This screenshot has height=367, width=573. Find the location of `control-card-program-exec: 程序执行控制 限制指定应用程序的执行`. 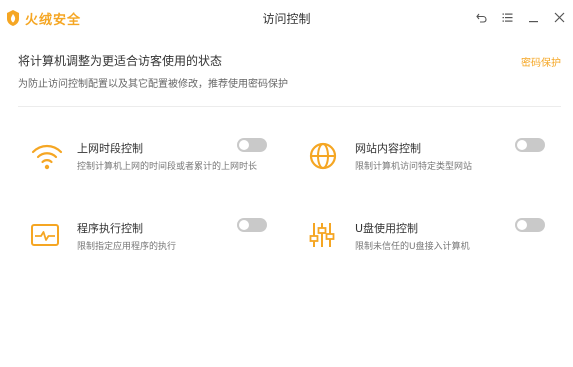

control-card-program-exec: 程序执行控制 限制指定应用程序的执行 is located at coordinates (155, 243).